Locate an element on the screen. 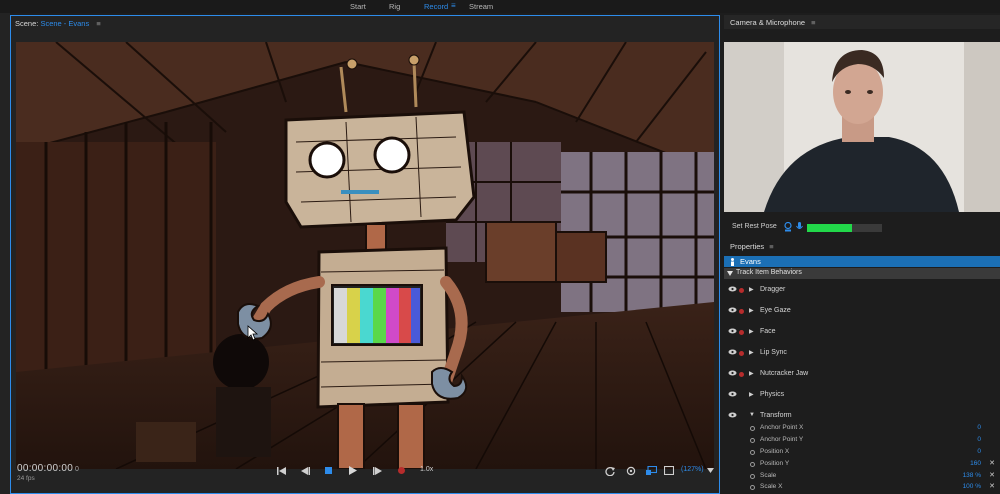 The width and height of the screenshot is (1000, 494). puppet-name: Evans is located at coordinates (750, 261).